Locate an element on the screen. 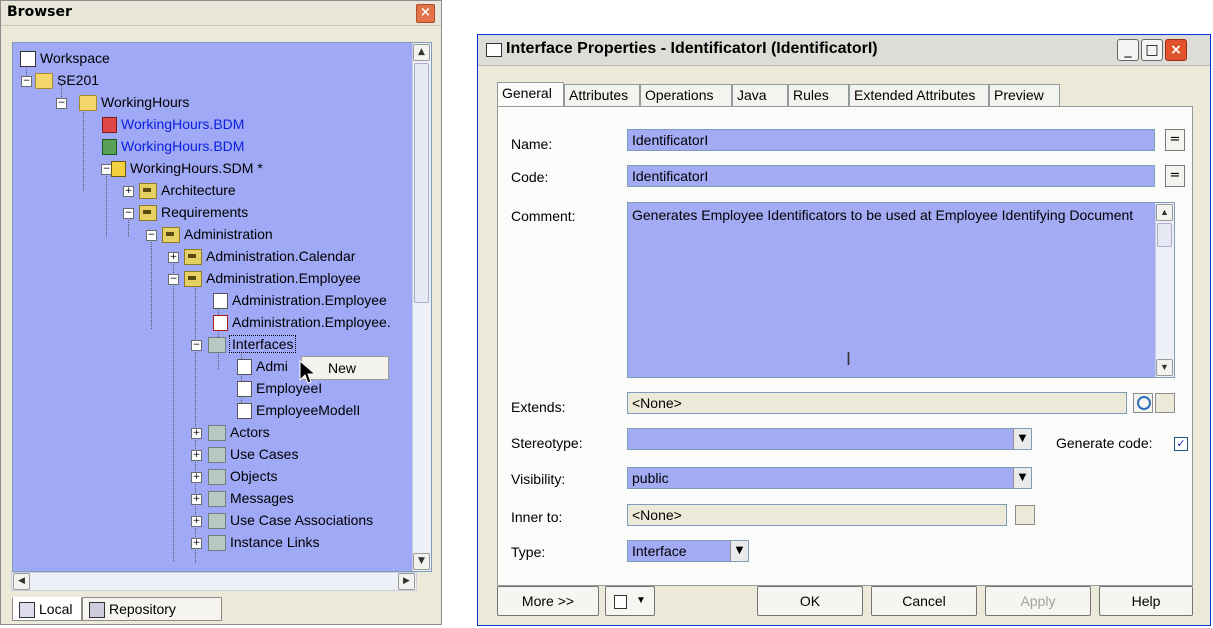 The image size is (1213, 628). tree-vertical-scrollbar: ▲ ▼ is located at coordinates (421, 307).